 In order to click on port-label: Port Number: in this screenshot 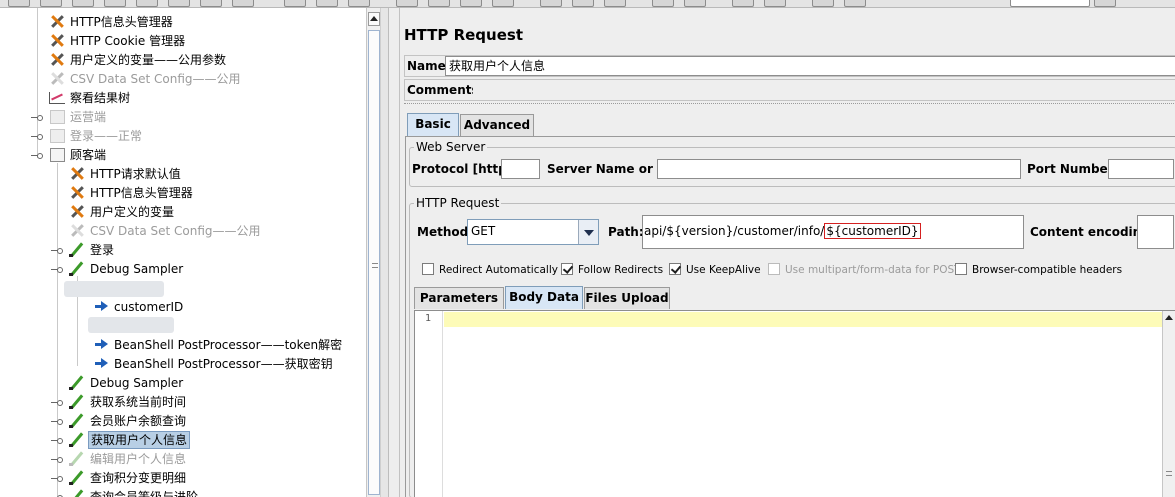, I will do `click(1073, 169)`.